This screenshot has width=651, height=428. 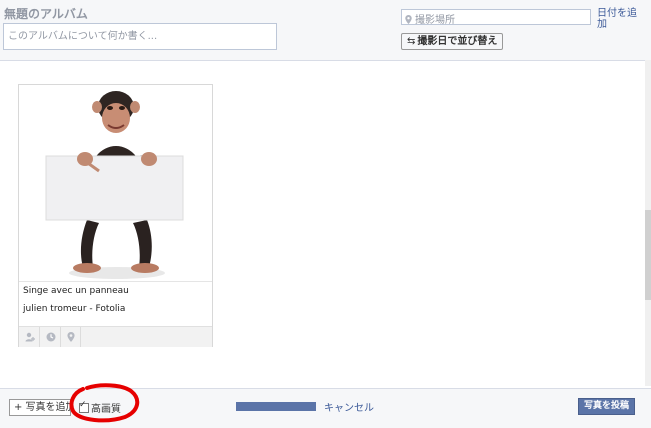 I want to click on monkey-photo, so click(x=115, y=183).